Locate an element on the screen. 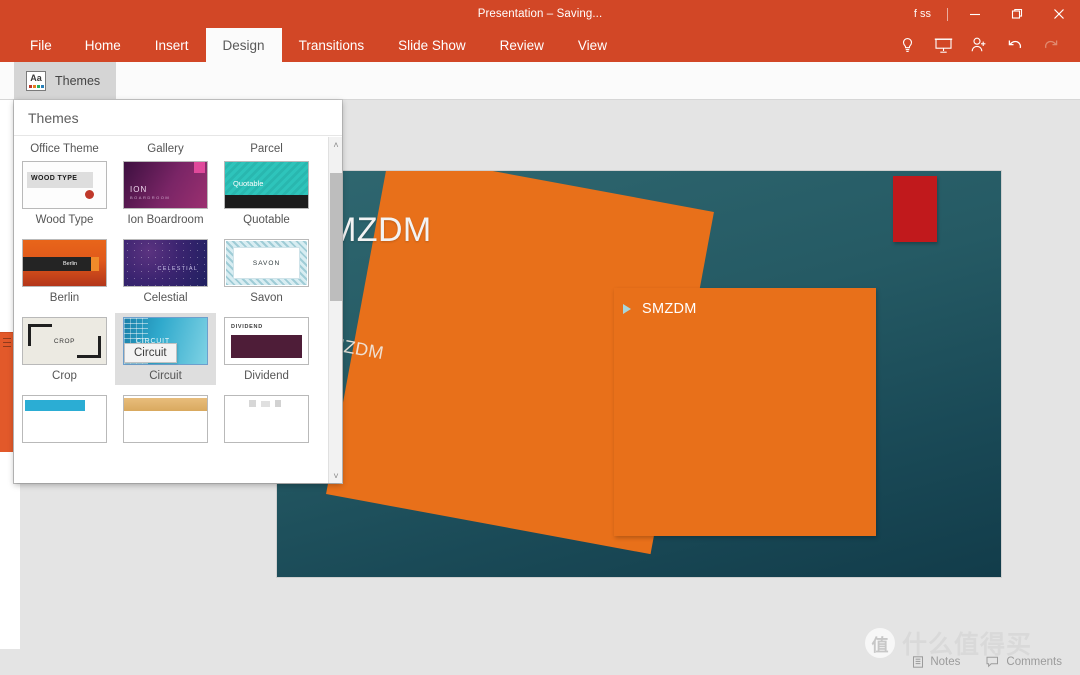  tab-file: File is located at coordinates (41, 45).